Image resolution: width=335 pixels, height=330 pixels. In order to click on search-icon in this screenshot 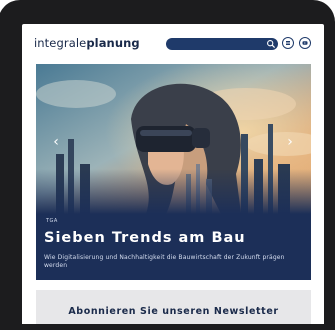, I will do `click(271, 44)`.